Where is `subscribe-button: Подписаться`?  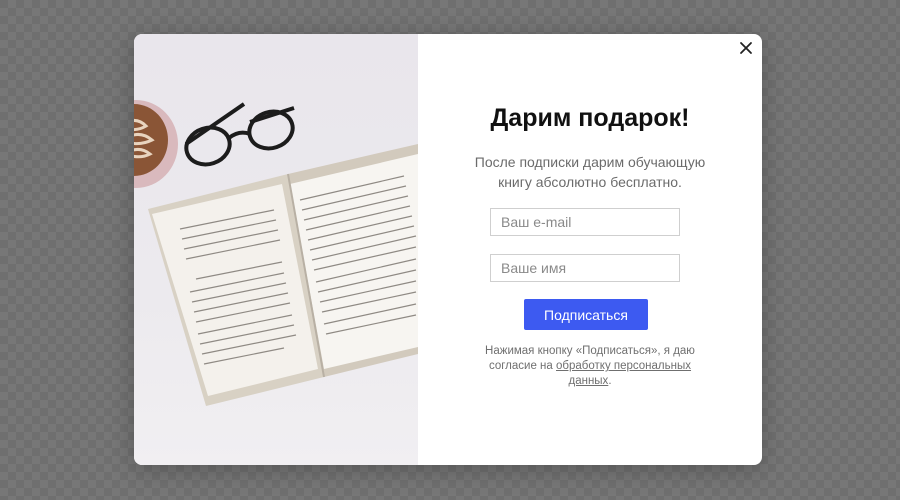
subscribe-button: Подписаться is located at coordinates (586, 314).